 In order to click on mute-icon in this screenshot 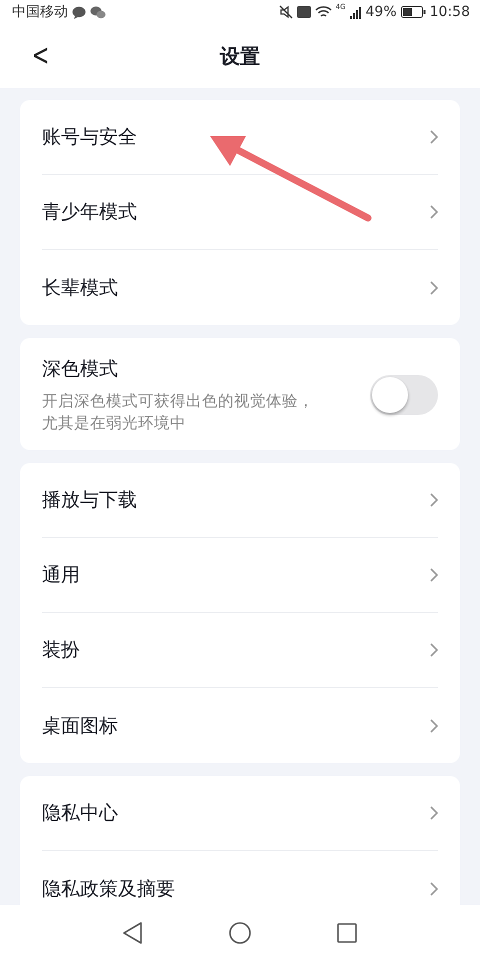, I will do `click(285, 12)`.